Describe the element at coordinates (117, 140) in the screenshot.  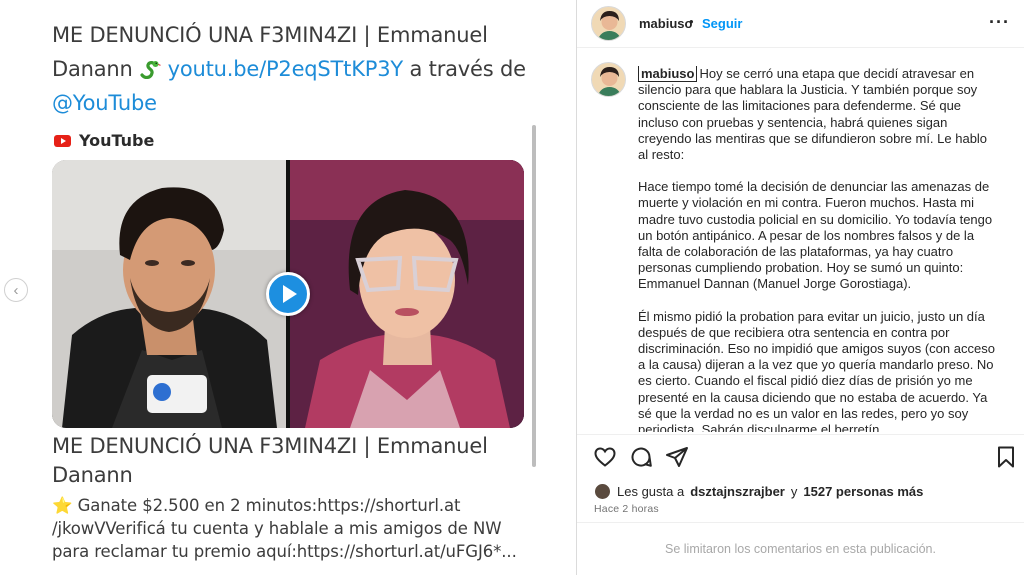
I see `card-source-label: YouTube` at that location.